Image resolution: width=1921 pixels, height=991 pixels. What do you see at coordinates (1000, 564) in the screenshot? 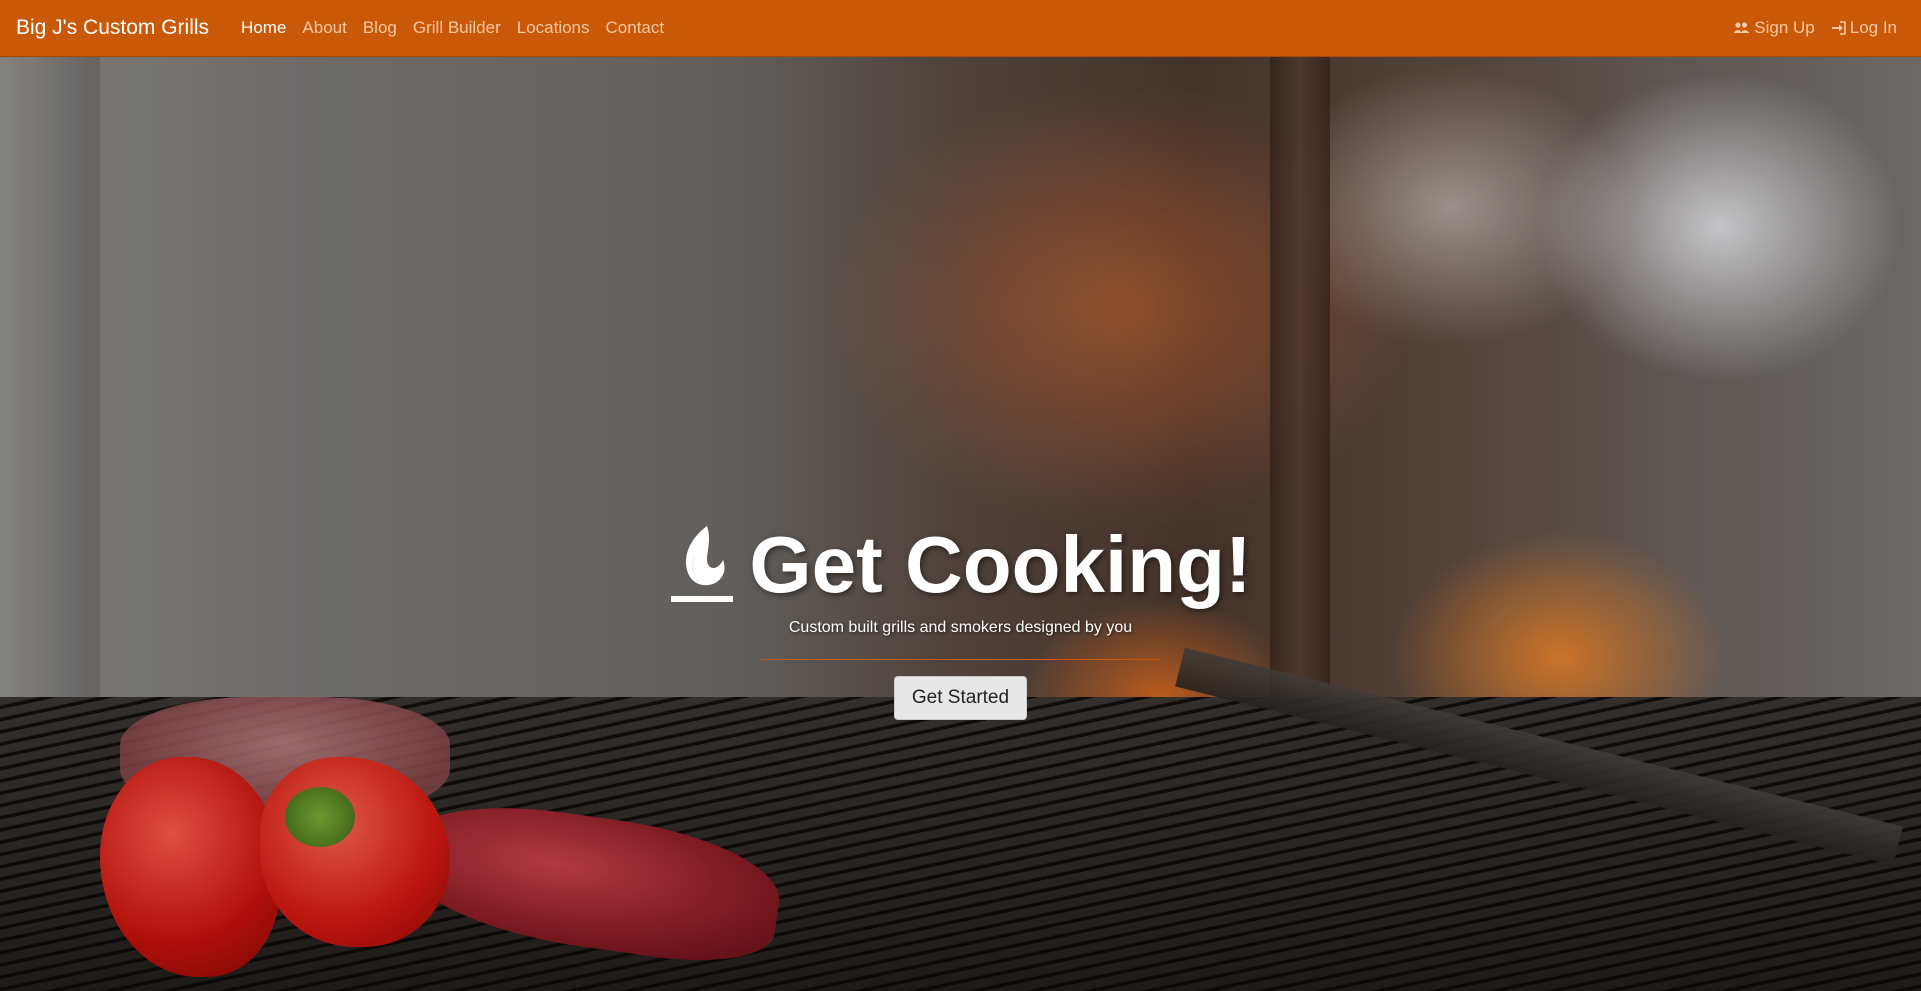
I see `hero-title: Get Cooking!` at bounding box center [1000, 564].